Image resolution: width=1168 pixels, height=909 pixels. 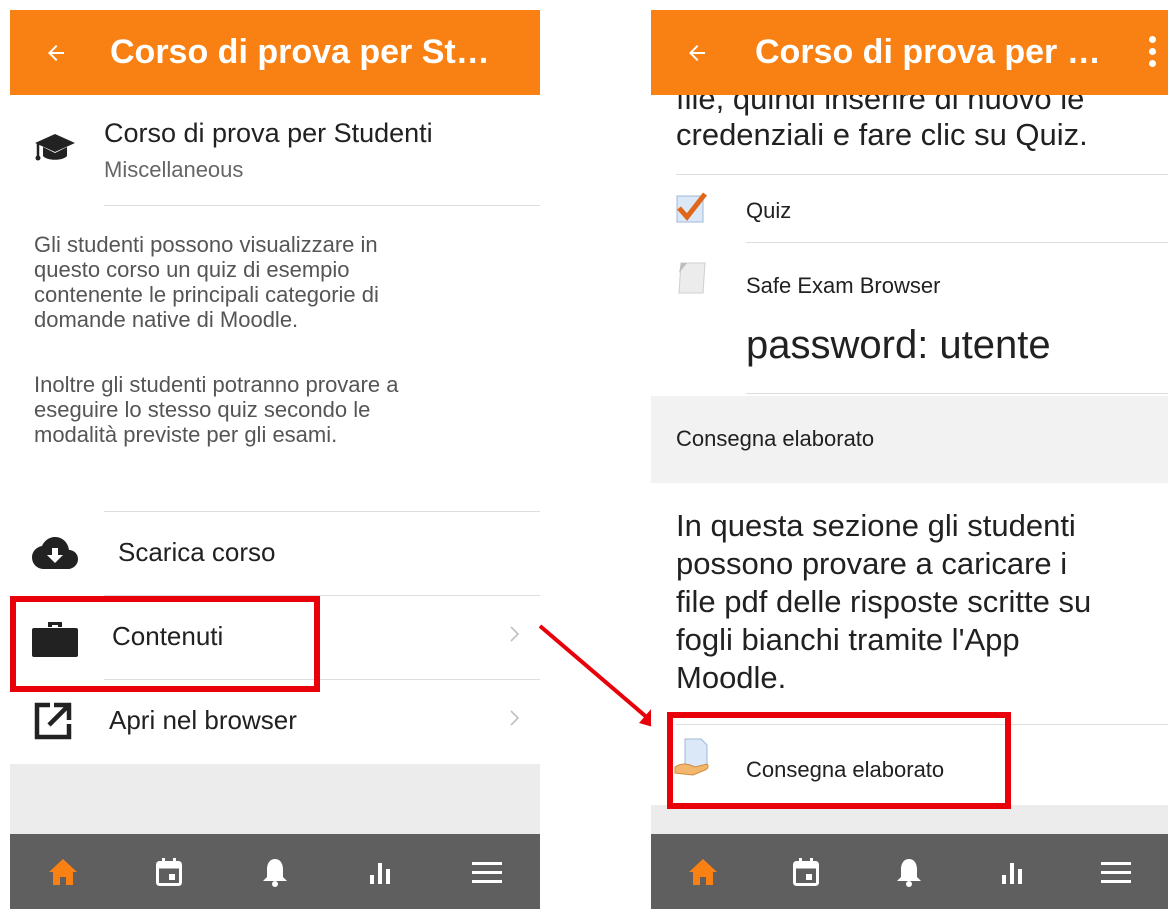 I want to click on description-line: fogli bianchi tramite l'App, so click(x=848, y=639).